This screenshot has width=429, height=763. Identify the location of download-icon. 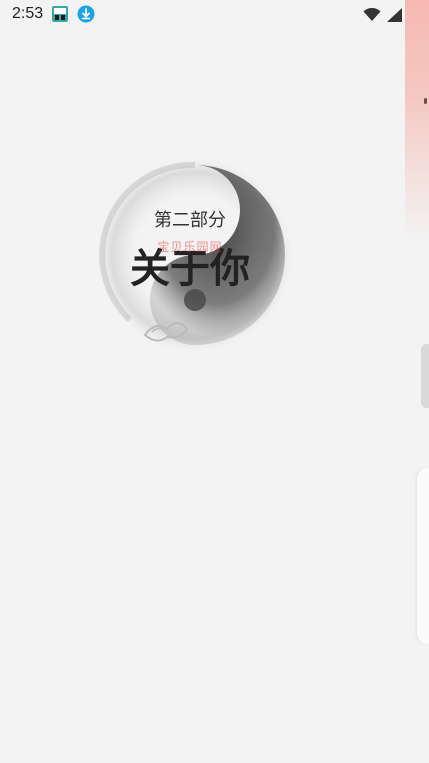
(86, 14).